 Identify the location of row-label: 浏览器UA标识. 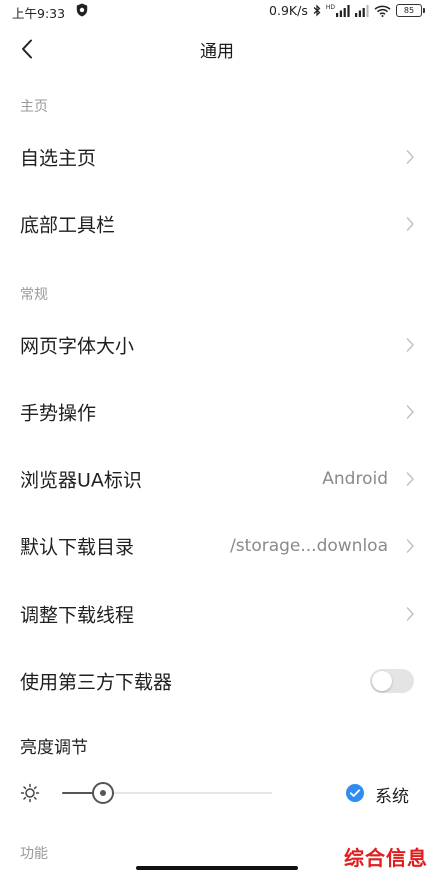
(81, 480).